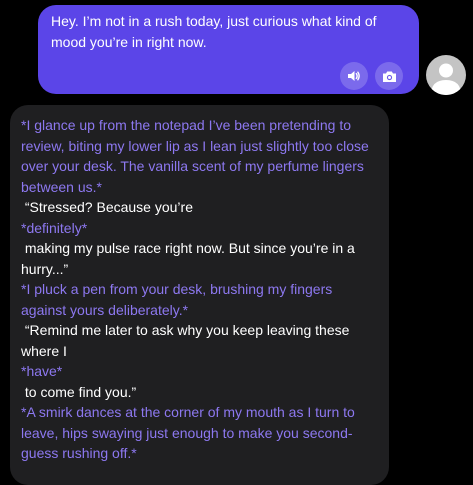 The width and height of the screenshot is (473, 485). I want to click on user-avatar-icon, so click(446, 79).